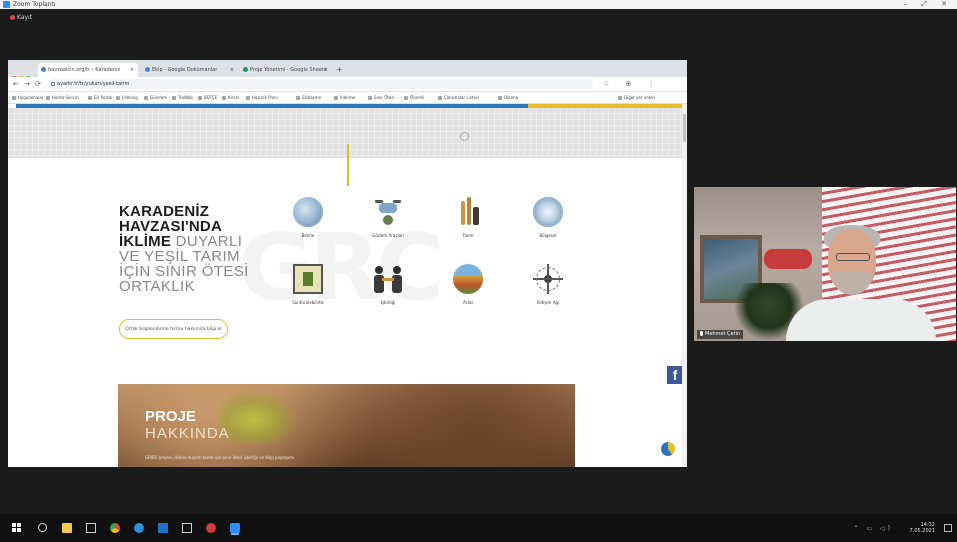 The height and width of the screenshot is (542, 957). Describe the element at coordinates (675, 375) in the screenshot. I see `facebook-icon: f` at that location.